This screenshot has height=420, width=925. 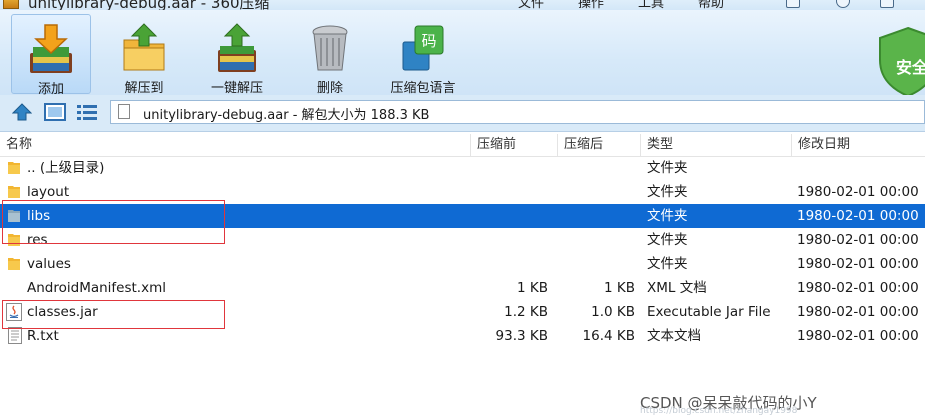 What do you see at coordinates (96, 288) in the screenshot?
I see `file-name: AndroidManifest.xml` at bounding box center [96, 288].